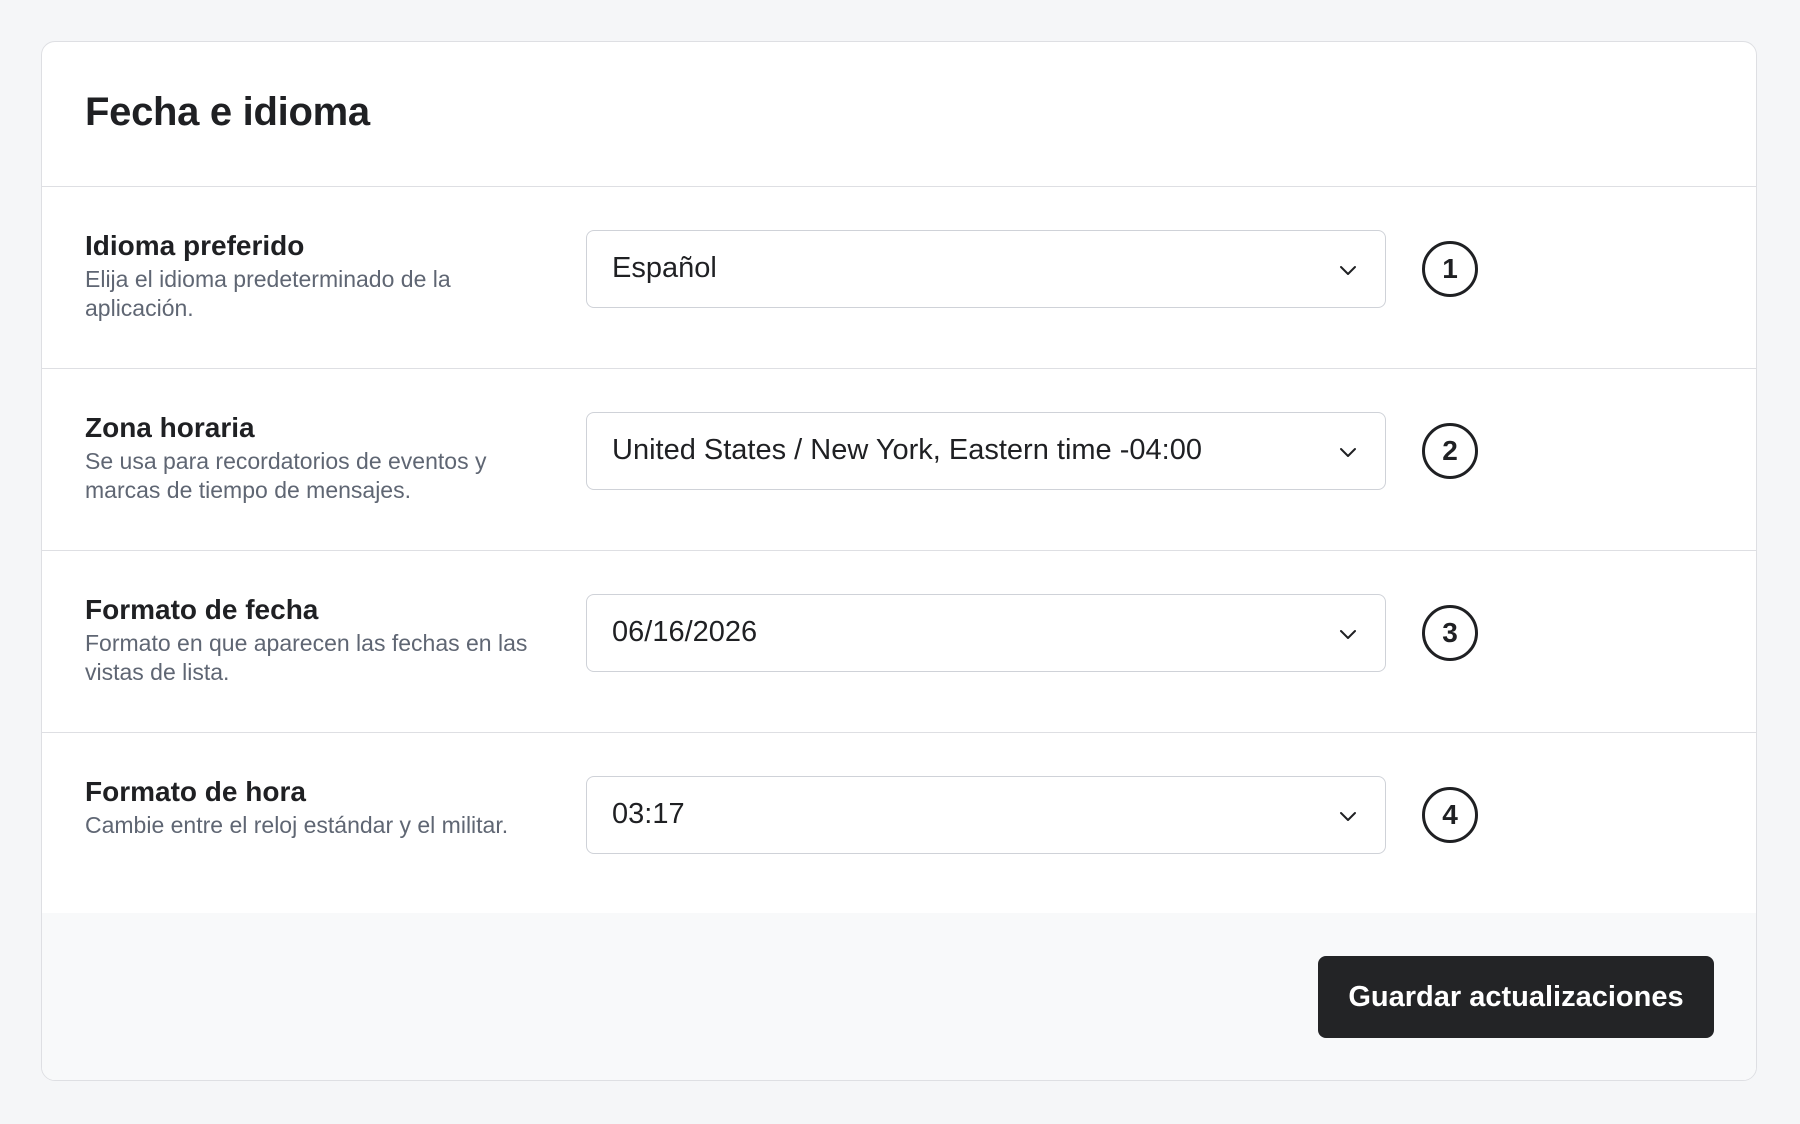  What do you see at coordinates (899, 114) in the screenshot?
I see `card-header: Fecha e idioma` at bounding box center [899, 114].